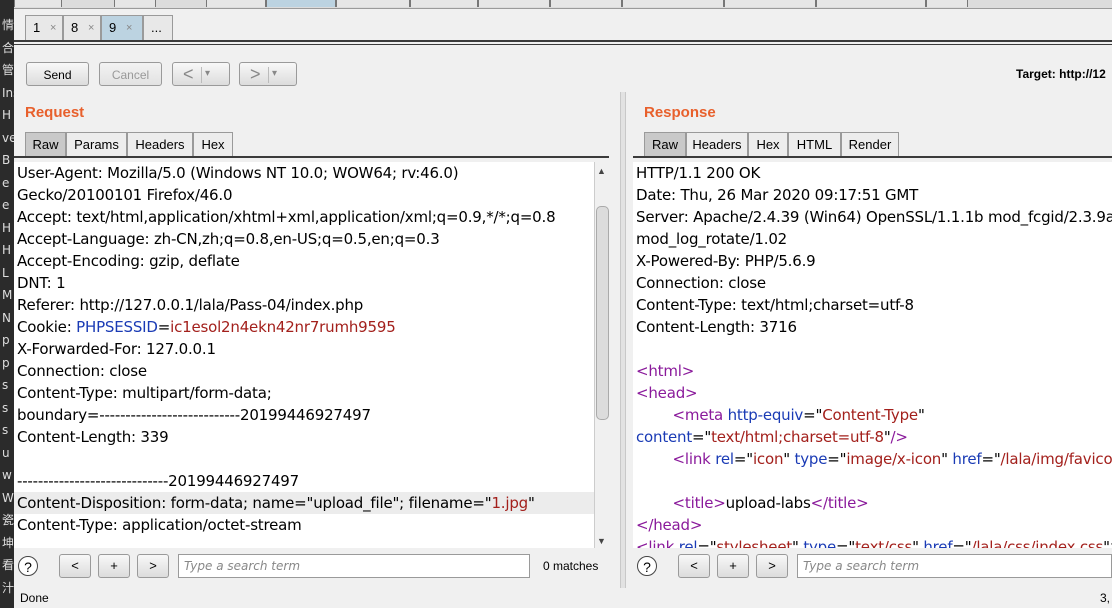 This screenshot has width=1112, height=608. Describe the element at coordinates (301, 3) in the screenshot. I see `main-tab-active` at that location.